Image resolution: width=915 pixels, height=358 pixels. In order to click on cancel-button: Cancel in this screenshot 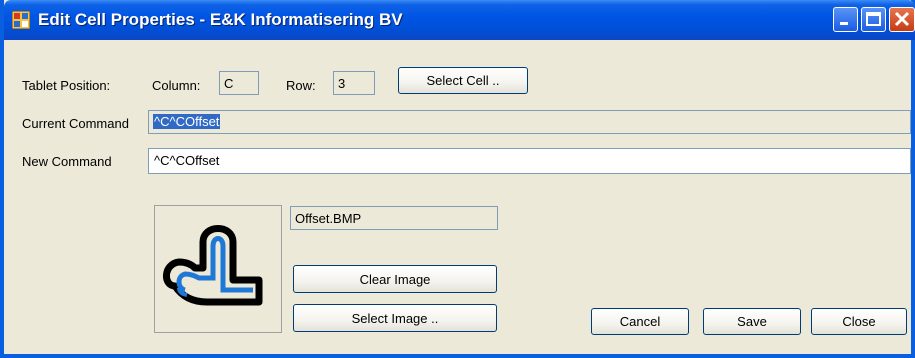, I will do `click(640, 321)`.